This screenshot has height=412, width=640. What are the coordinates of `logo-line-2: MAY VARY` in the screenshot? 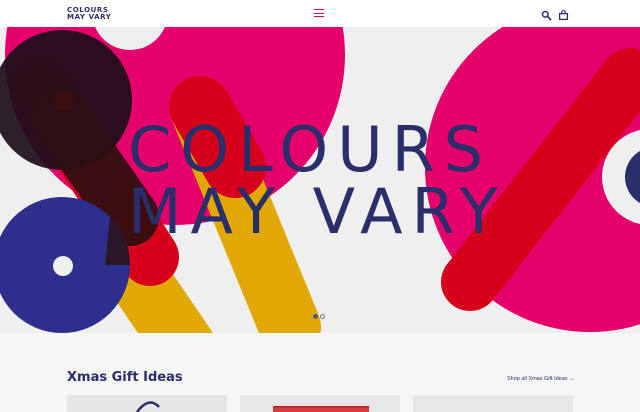 It's located at (89, 16).